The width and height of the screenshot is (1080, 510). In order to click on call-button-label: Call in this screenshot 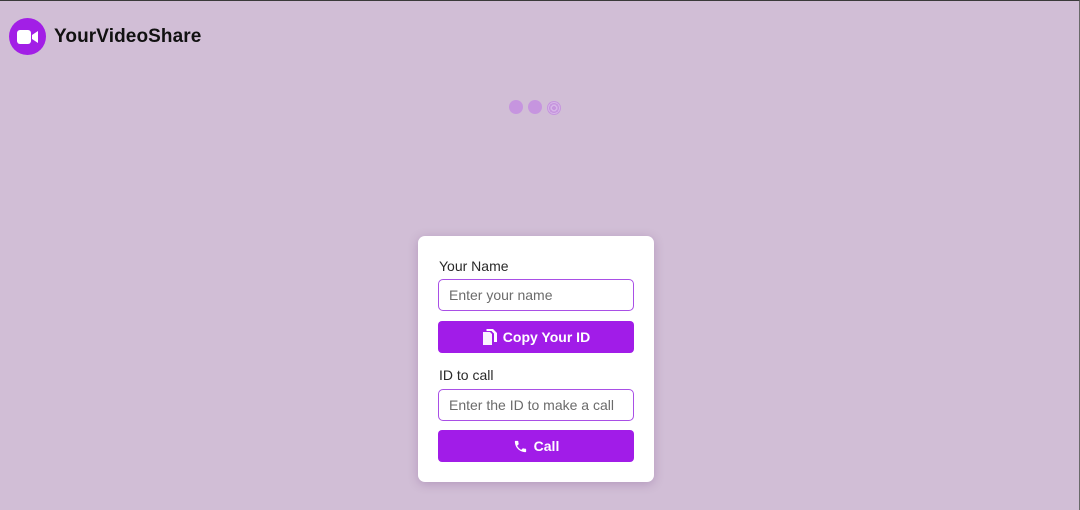, I will do `click(546, 446)`.